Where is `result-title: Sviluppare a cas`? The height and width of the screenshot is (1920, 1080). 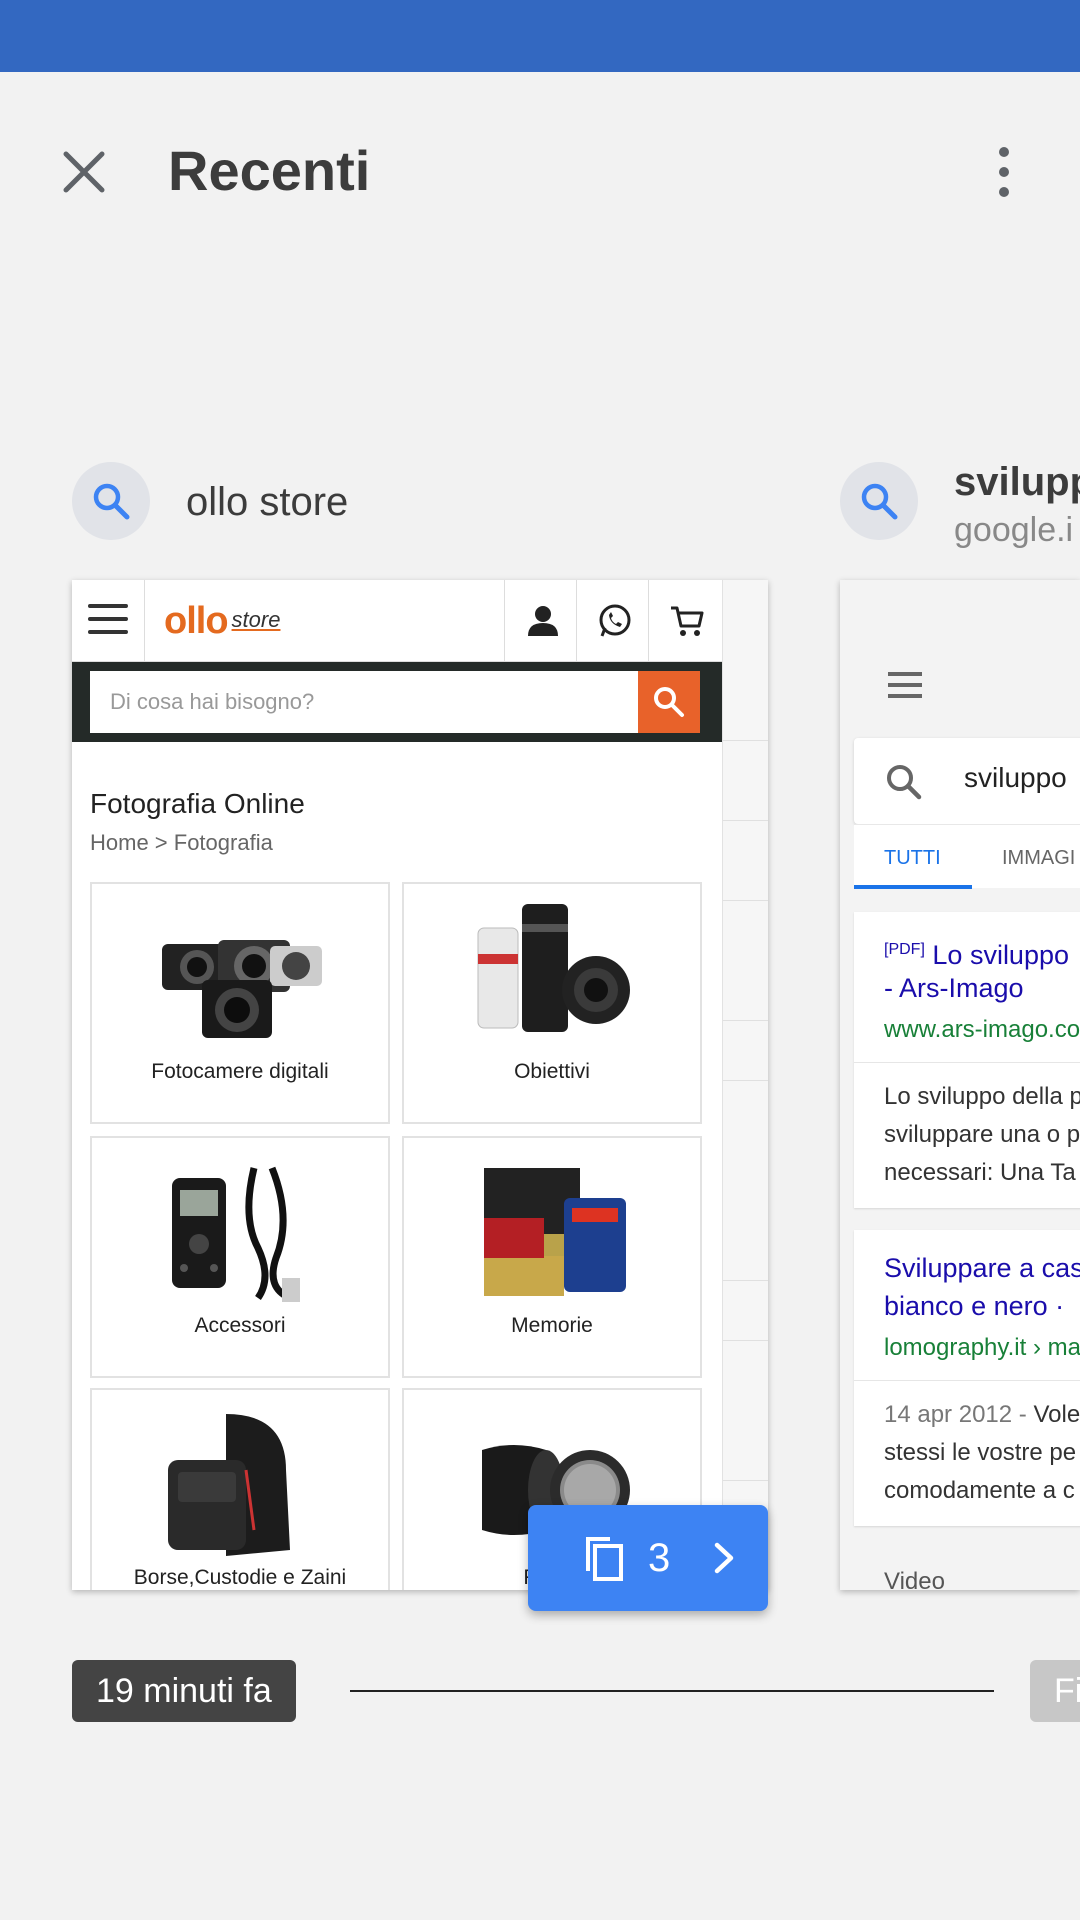
result-title: Sviluppare a cas is located at coordinates (982, 1268).